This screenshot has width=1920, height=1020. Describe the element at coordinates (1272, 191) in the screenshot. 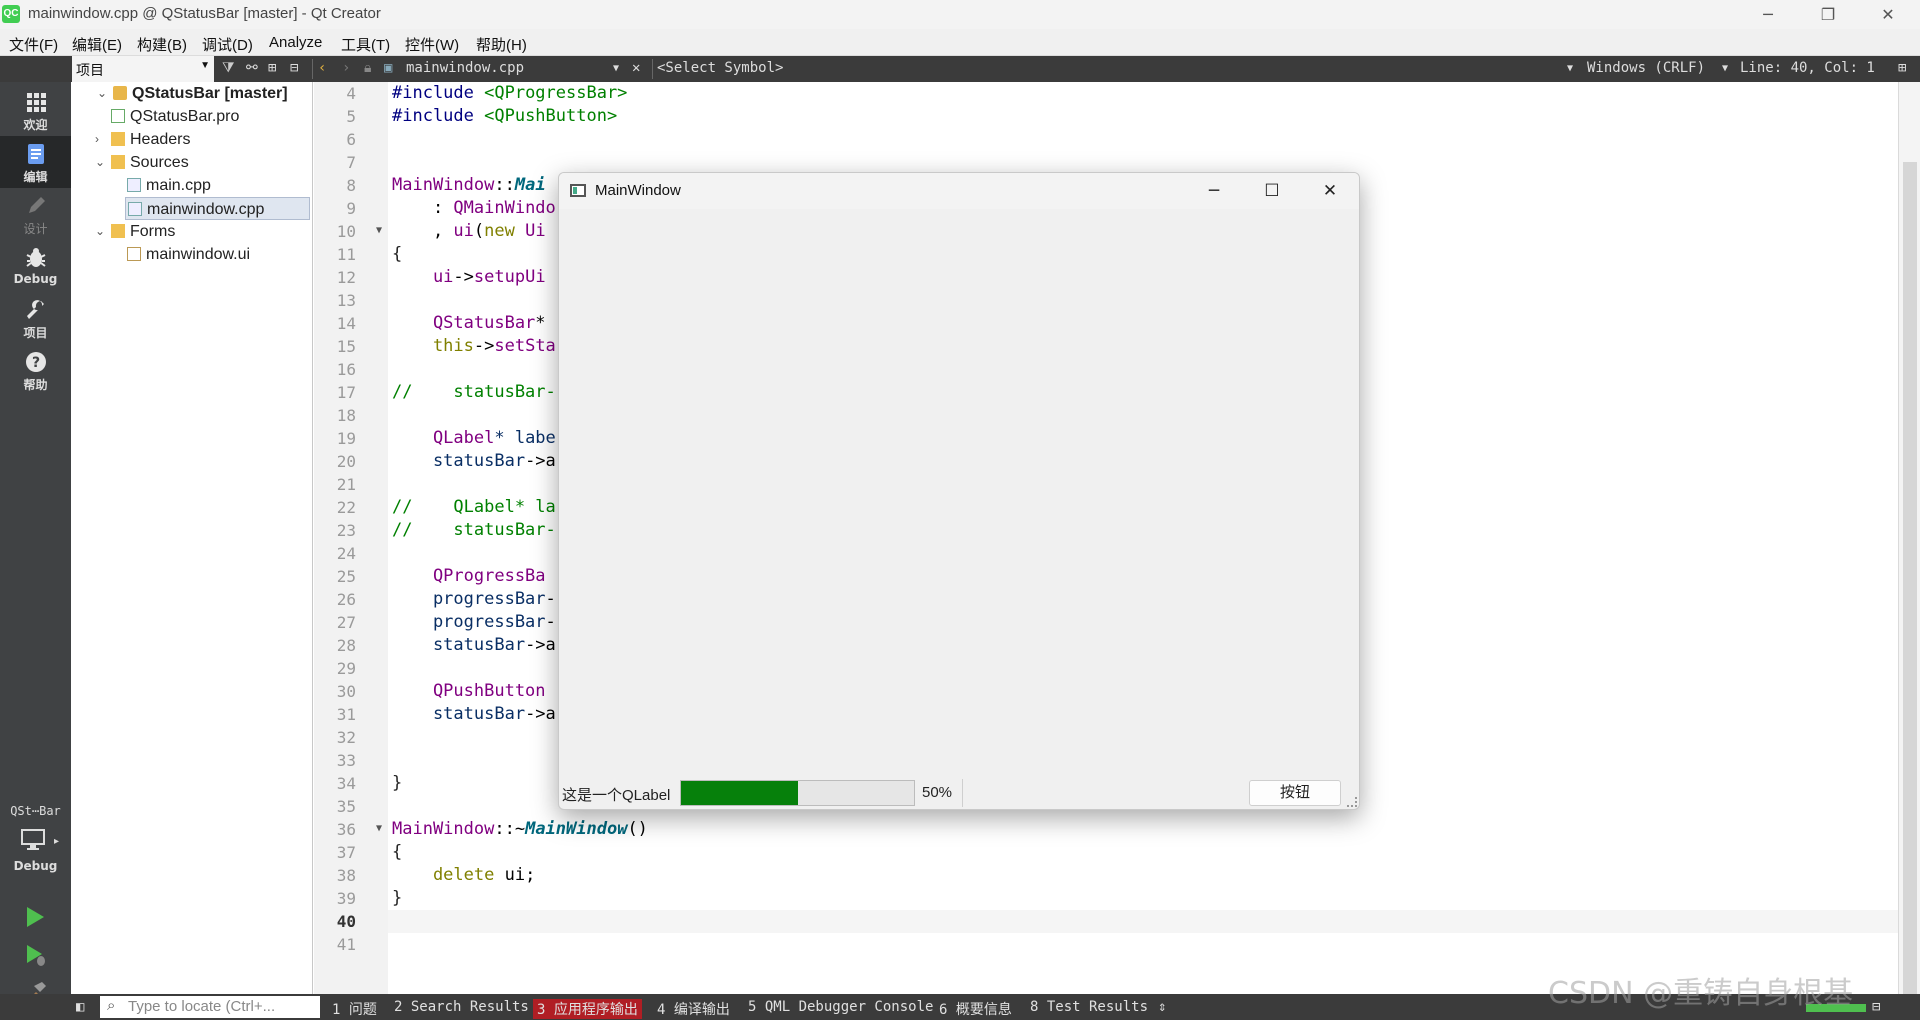

I see `app-maximize-button: ☐` at that location.